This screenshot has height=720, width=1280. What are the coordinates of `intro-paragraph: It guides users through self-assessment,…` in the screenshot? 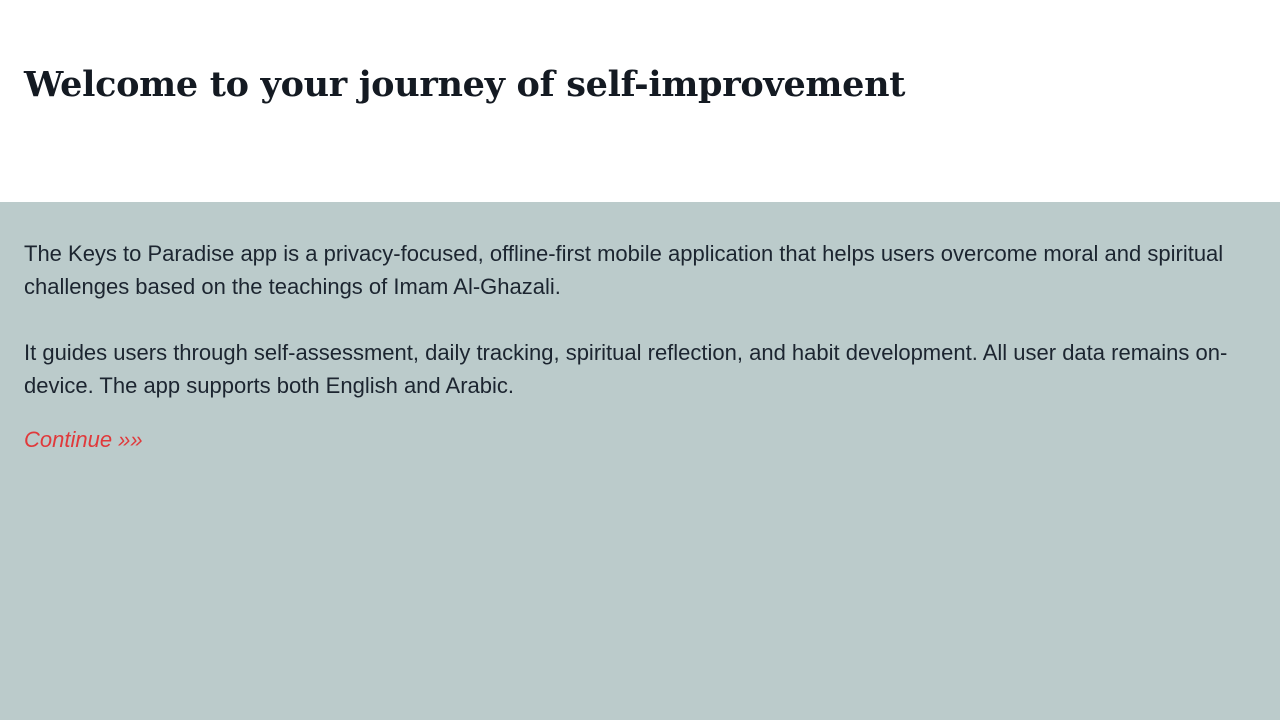 It's located at (626, 369).